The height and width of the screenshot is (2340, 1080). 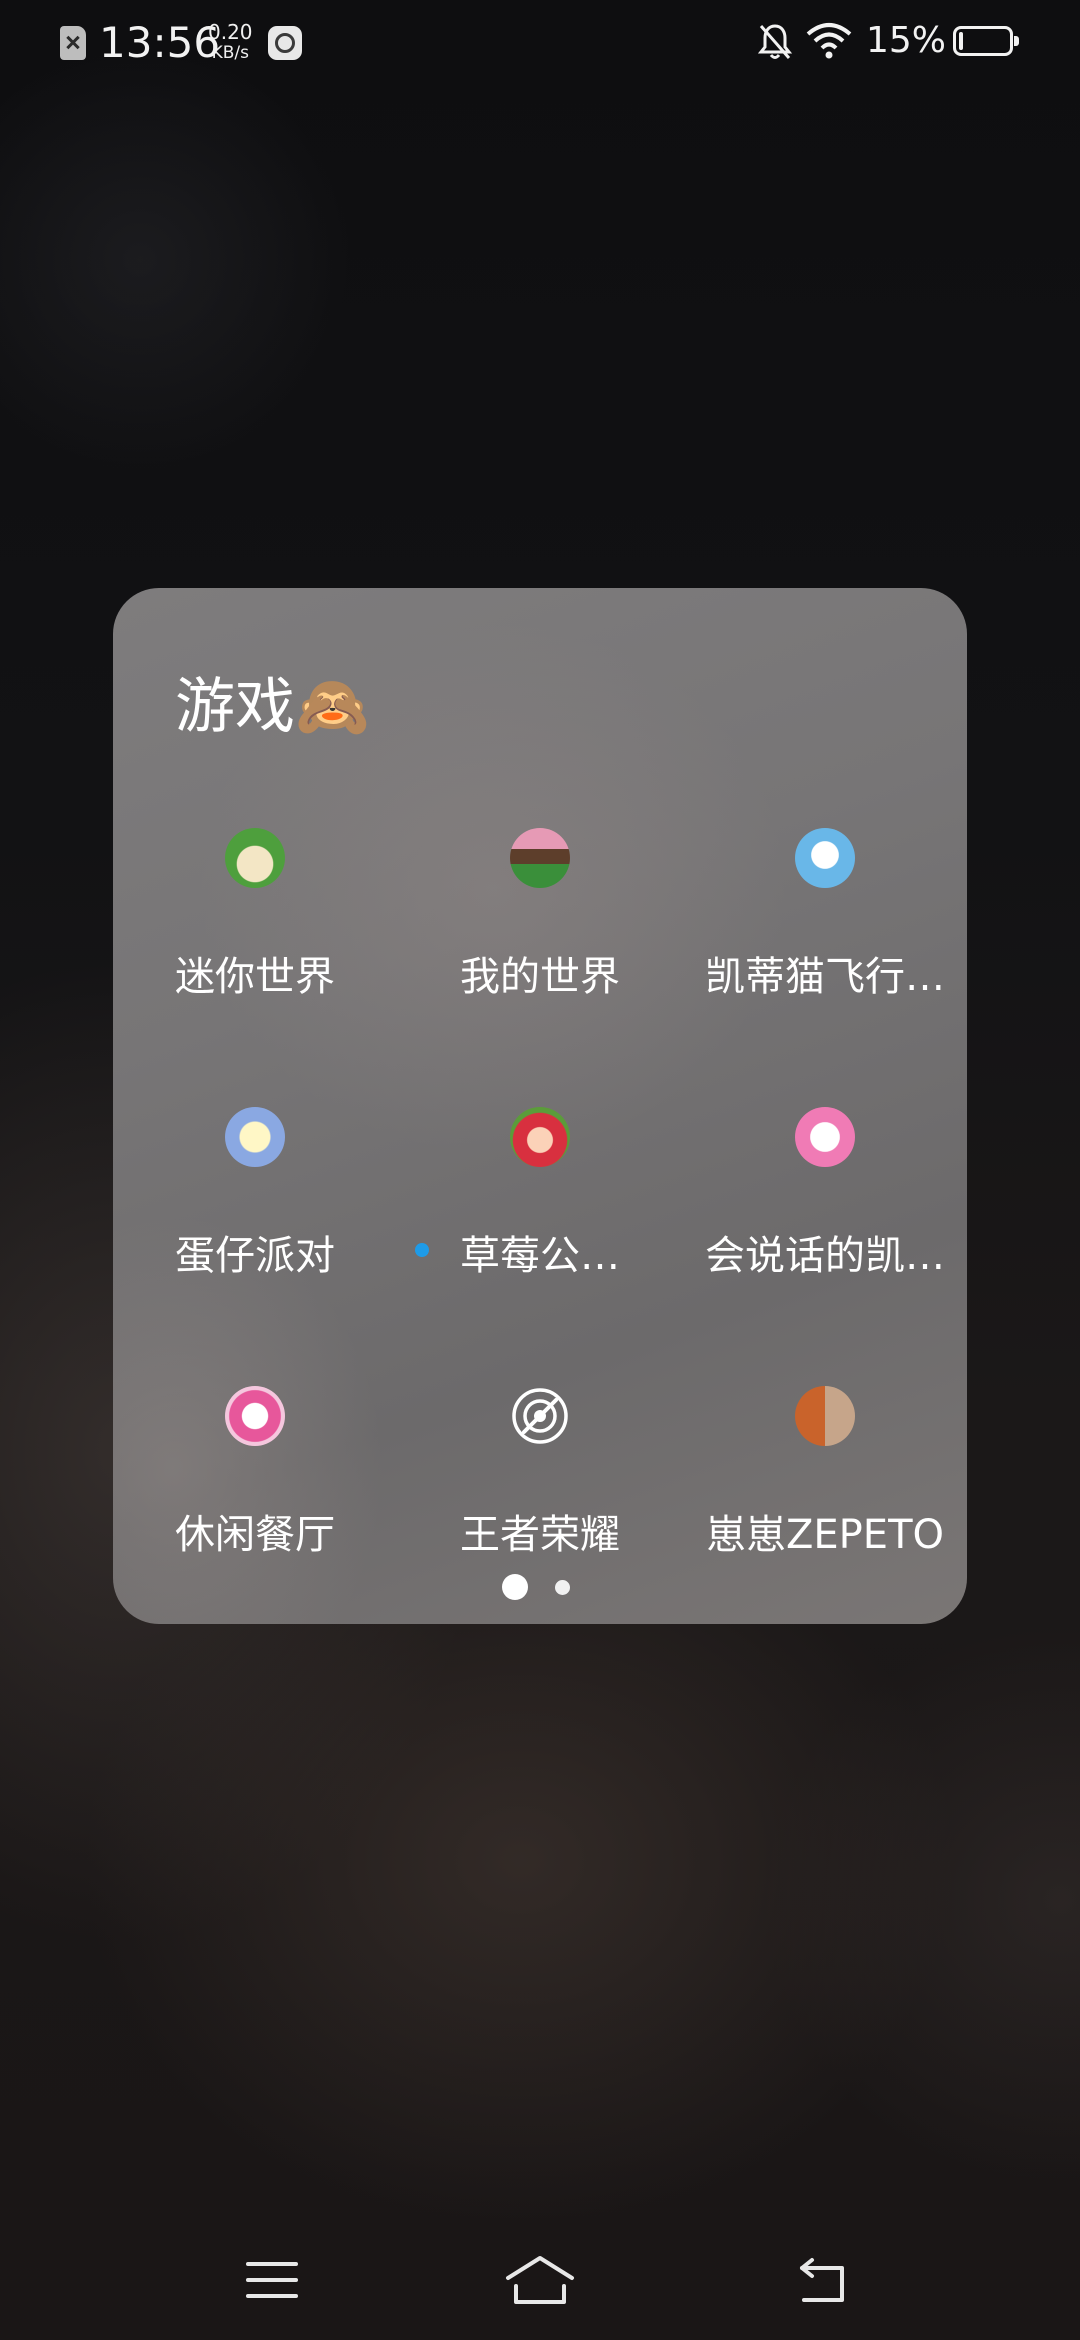 I want to click on status-bar: 13:56 0.20 KB/s 15%, so click(x=540, y=42).